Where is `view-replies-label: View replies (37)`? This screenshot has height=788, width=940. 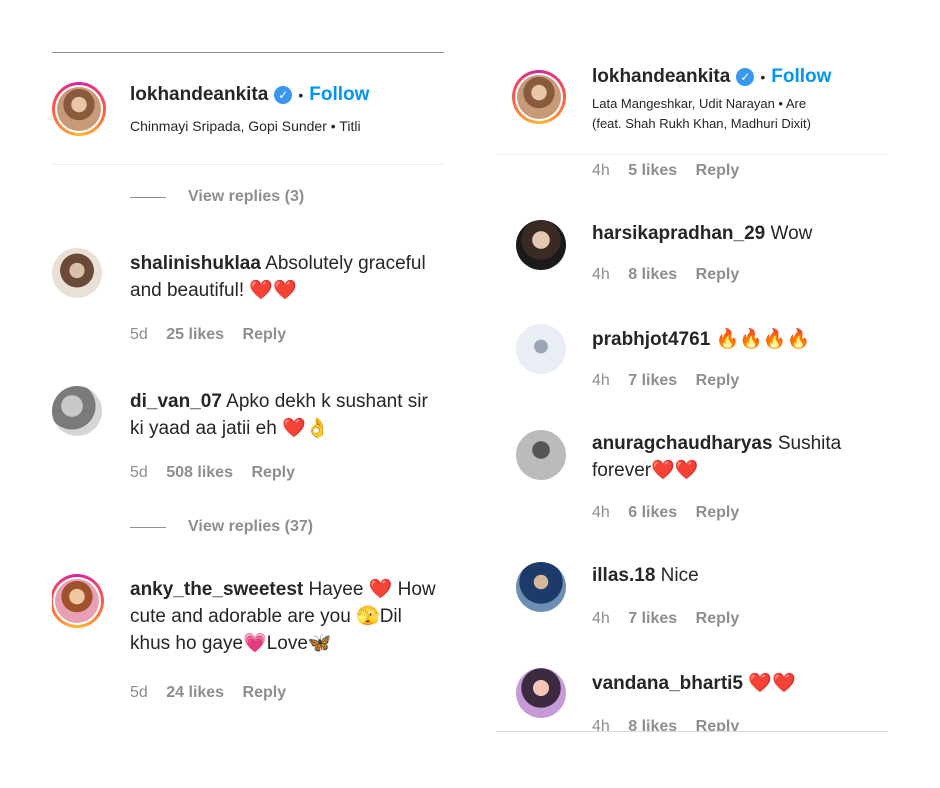
view-replies-label: View replies (37) is located at coordinates (251, 526).